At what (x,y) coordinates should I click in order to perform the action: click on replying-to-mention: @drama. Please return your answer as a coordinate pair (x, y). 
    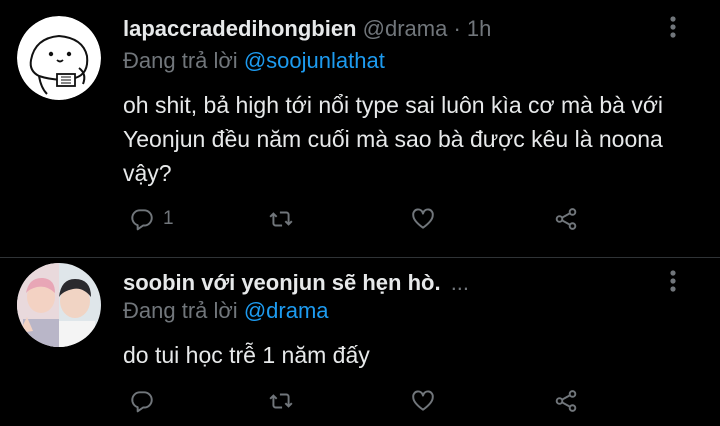
    Looking at the image, I should click on (286, 310).